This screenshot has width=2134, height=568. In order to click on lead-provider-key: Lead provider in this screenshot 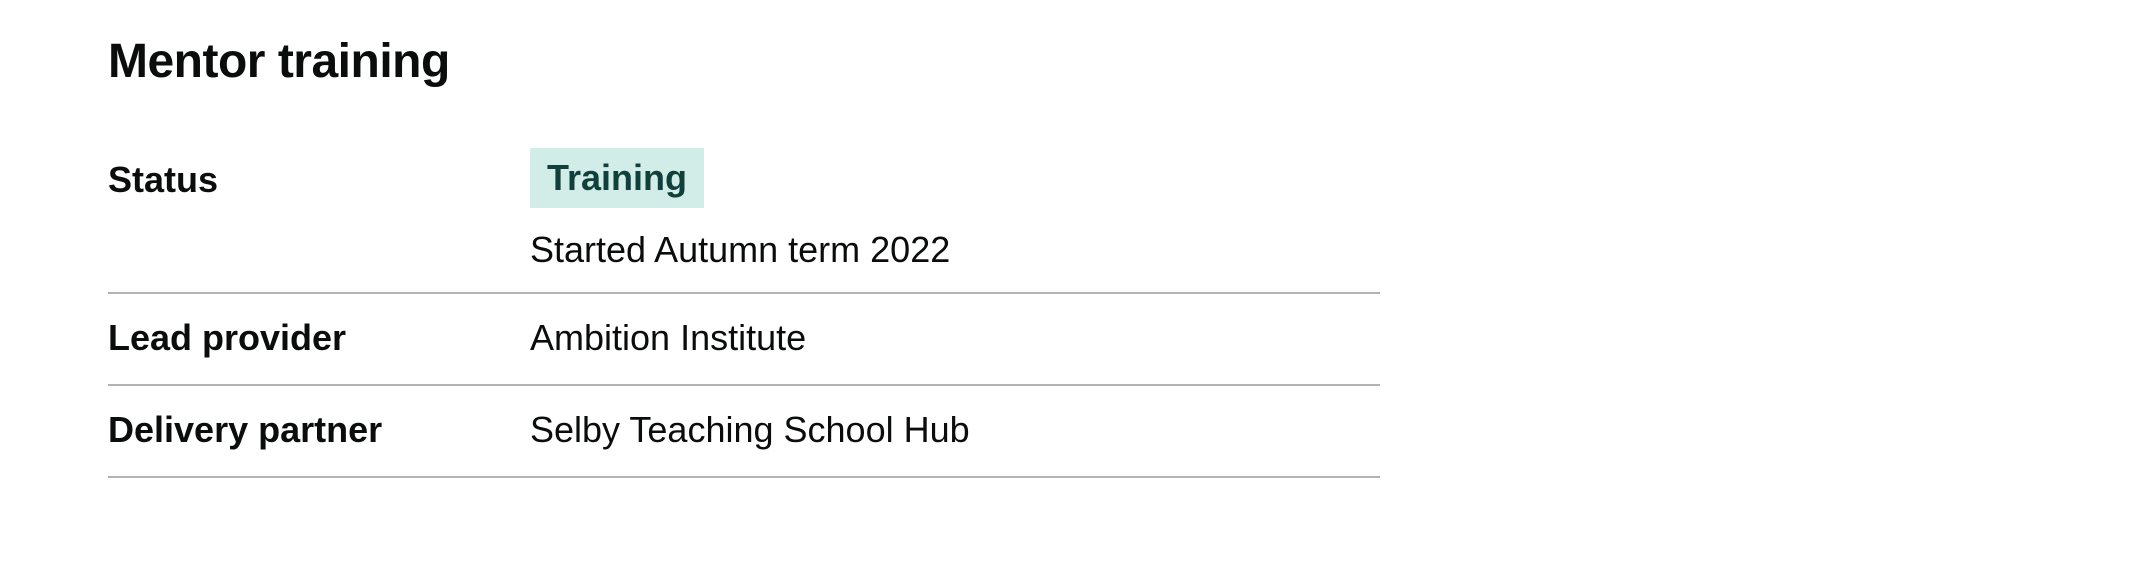, I will do `click(227, 337)`.